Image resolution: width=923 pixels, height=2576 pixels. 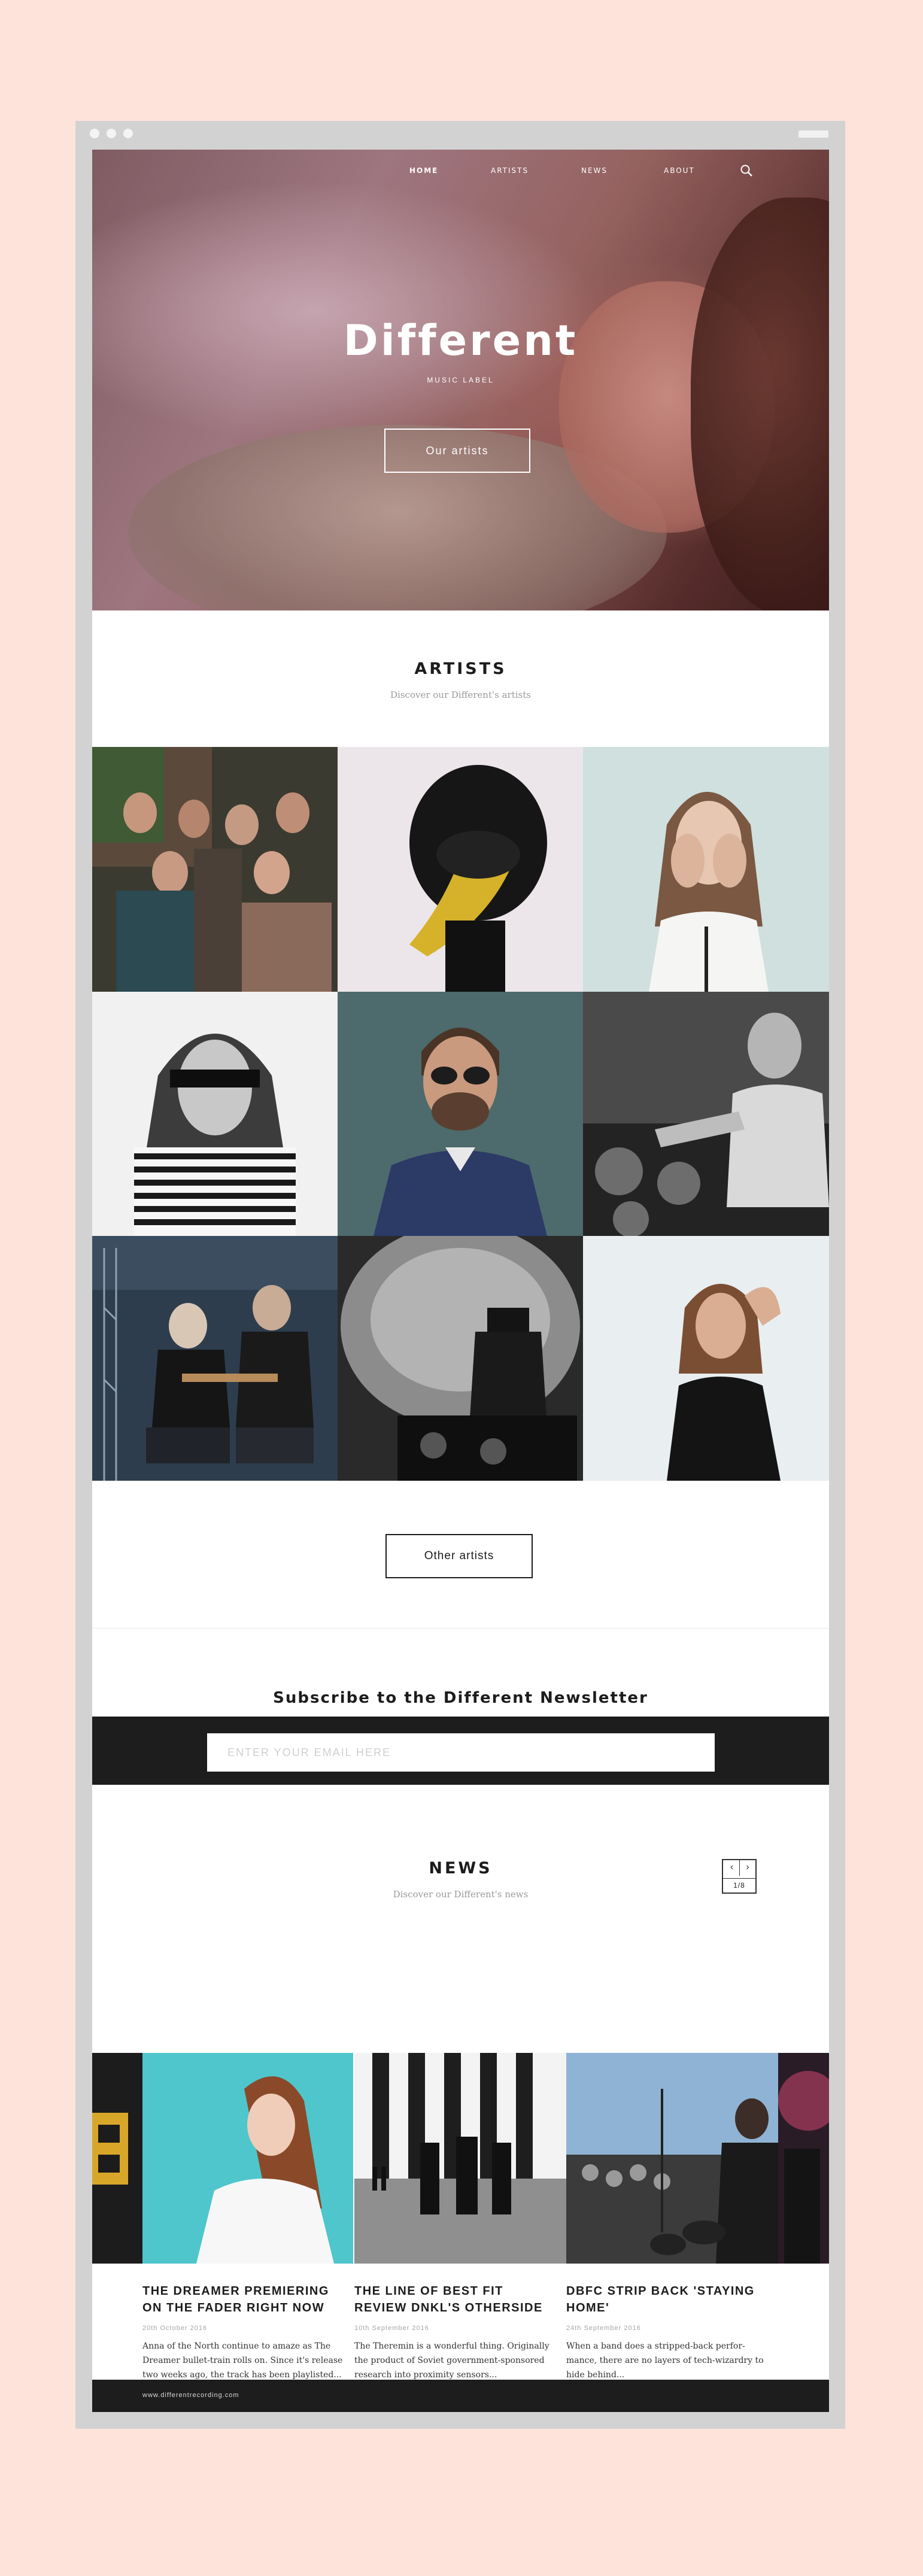 I want to click on window-minimize-dot, so click(x=111, y=133).